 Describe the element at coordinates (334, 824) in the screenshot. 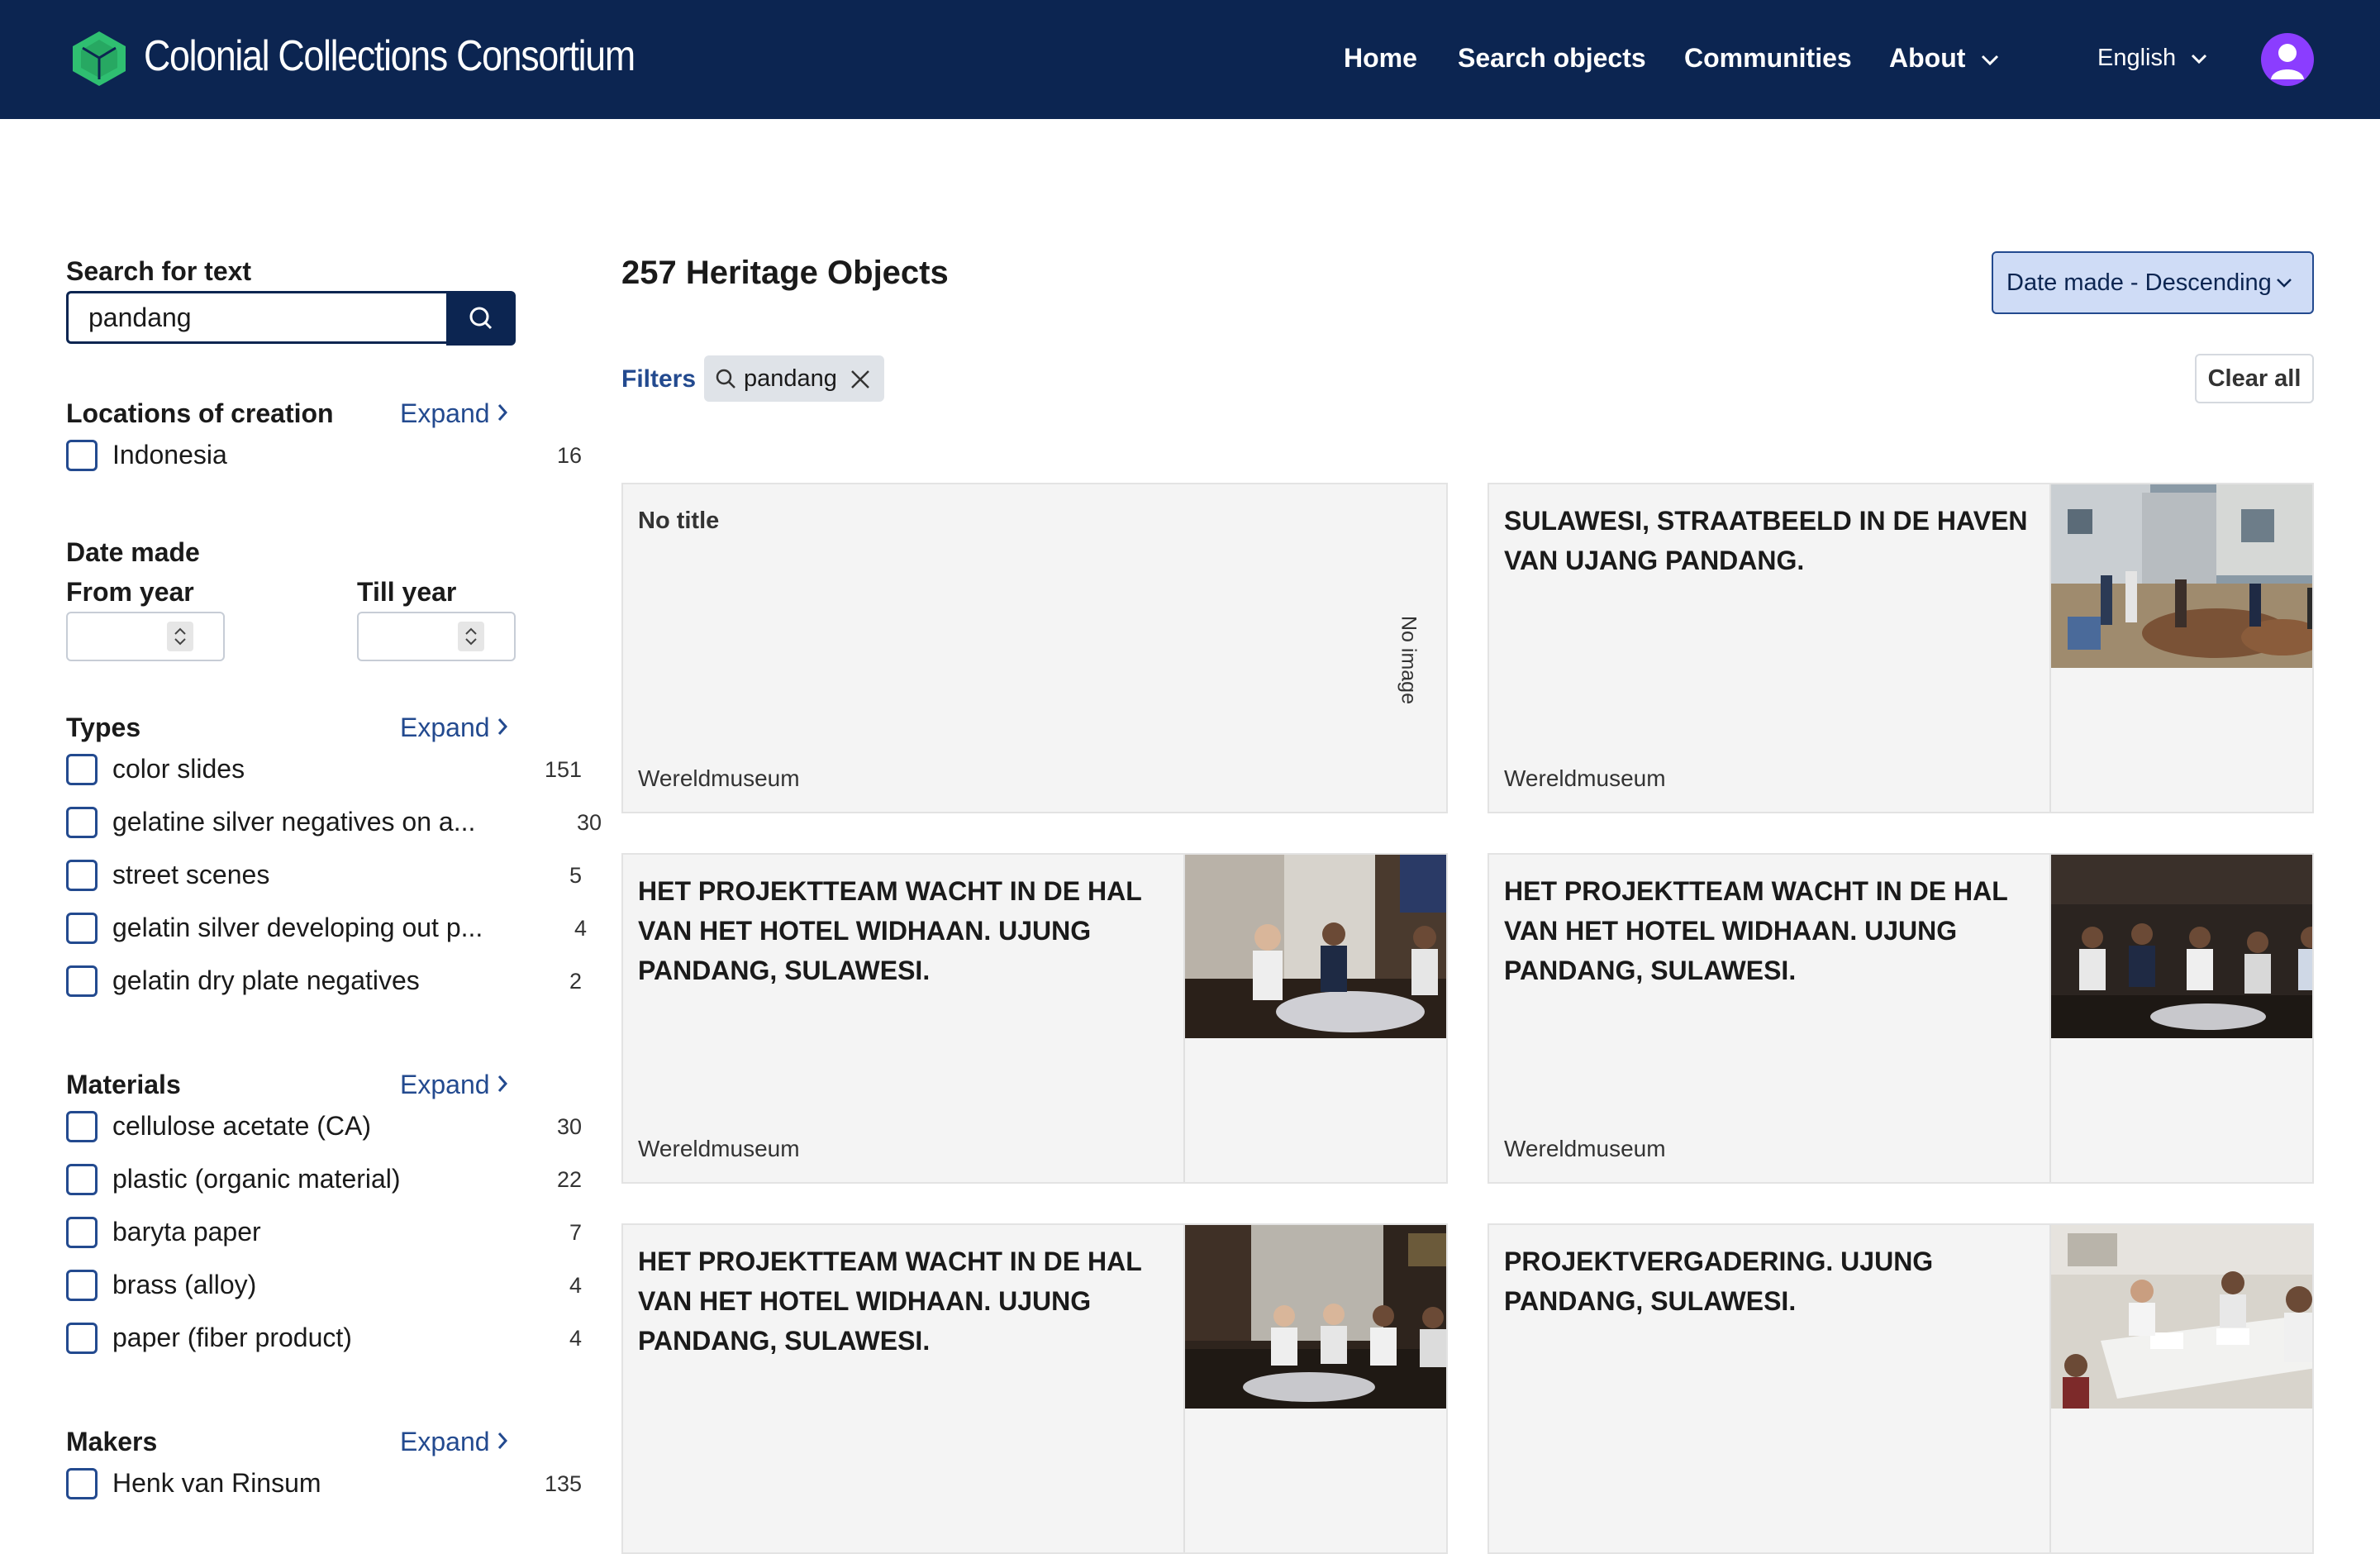

I see `type-option: gelatine silver negatives on a... 30` at that location.